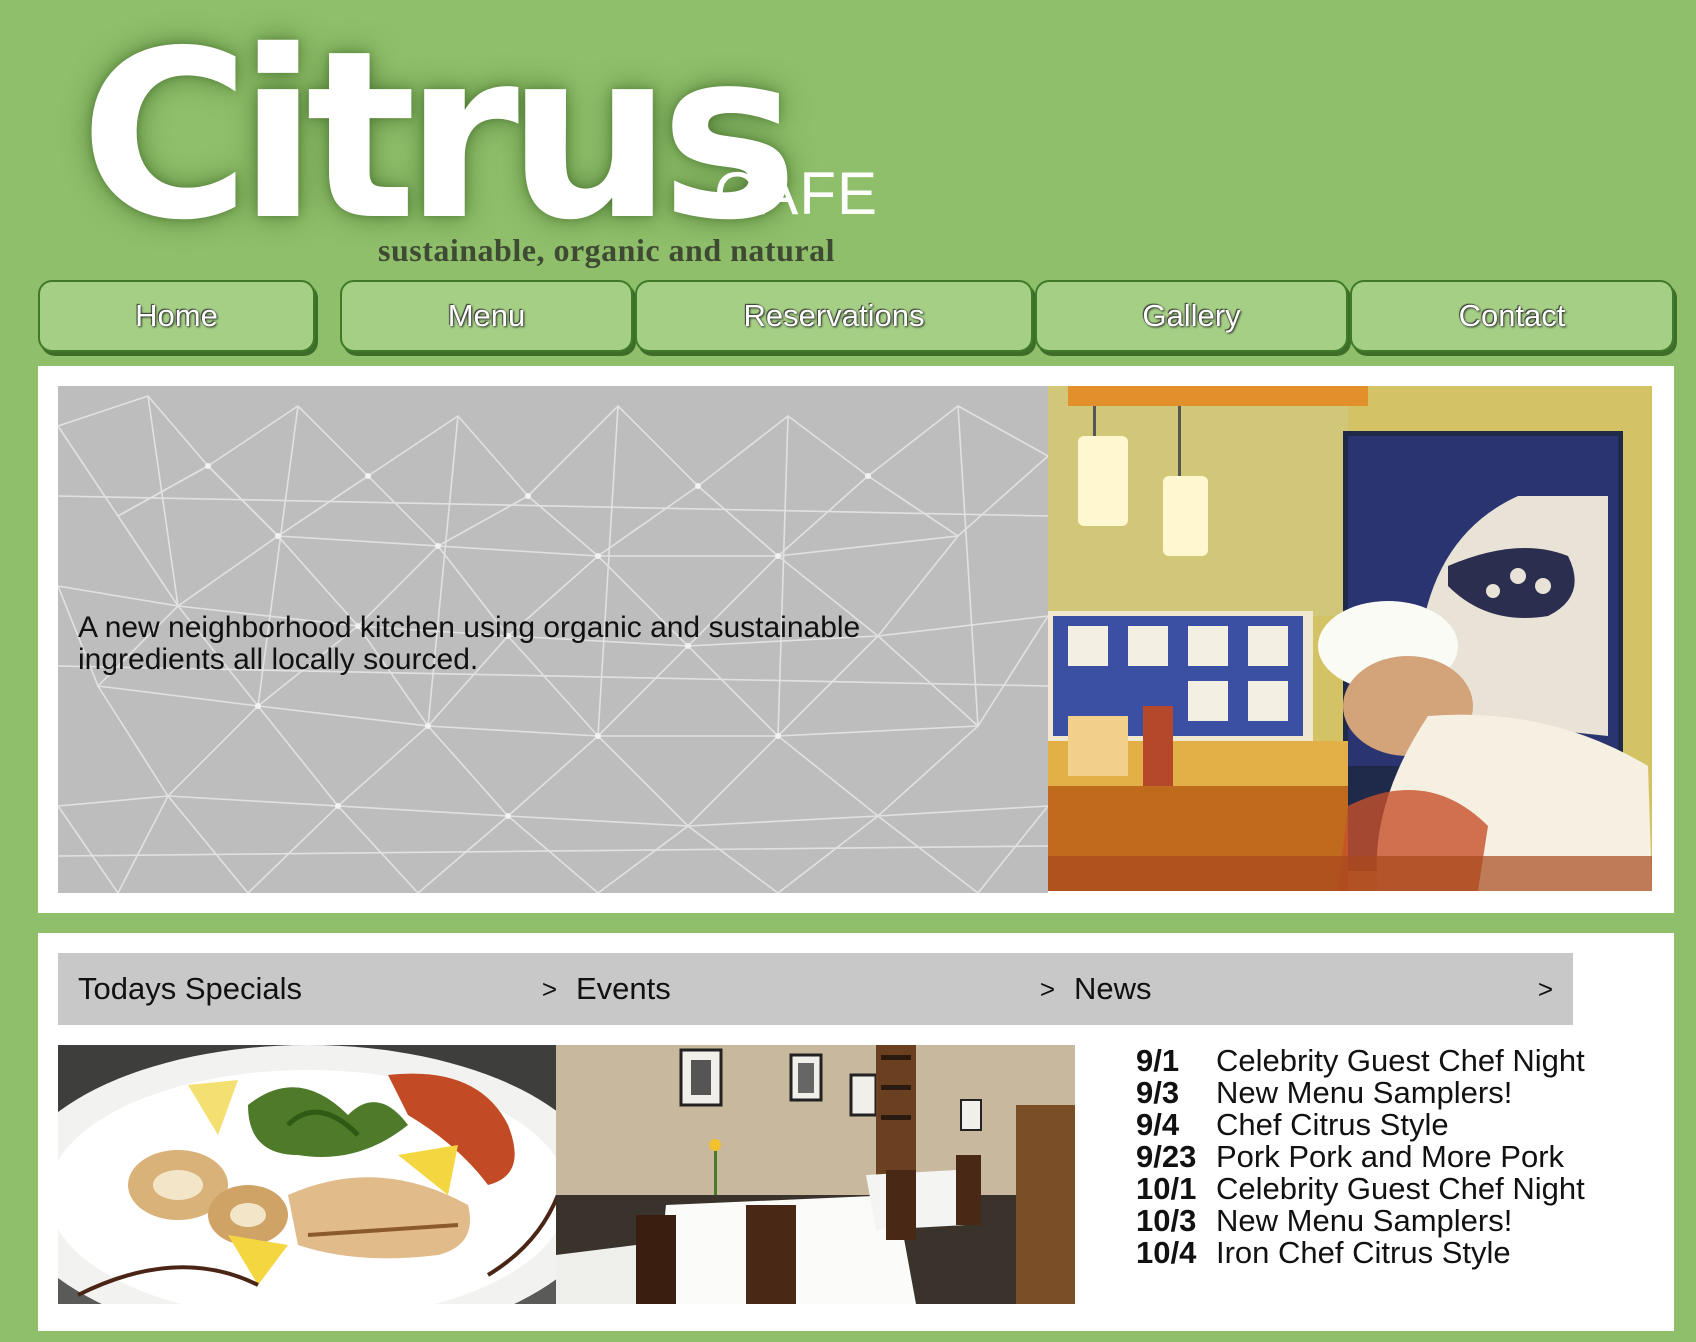 The width and height of the screenshot is (1696, 1342). What do you see at coordinates (1166, 1220) in the screenshot?
I see `news-date: 10/3` at bounding box center [1166, 1220].